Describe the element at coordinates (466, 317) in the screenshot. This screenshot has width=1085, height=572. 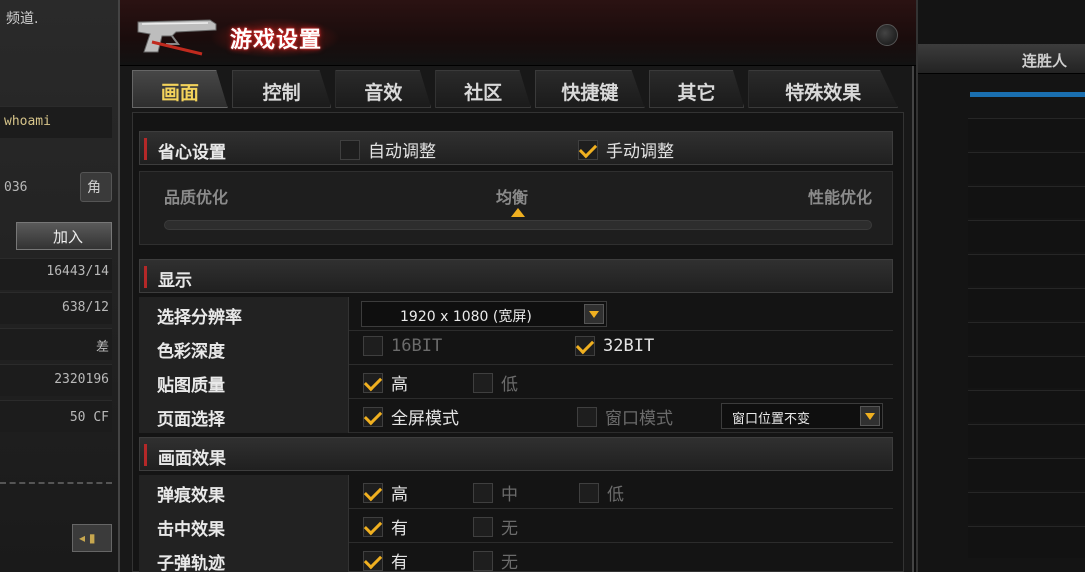
I see `resolution-value: 1920 x 1080 (宽屏)` at that location.